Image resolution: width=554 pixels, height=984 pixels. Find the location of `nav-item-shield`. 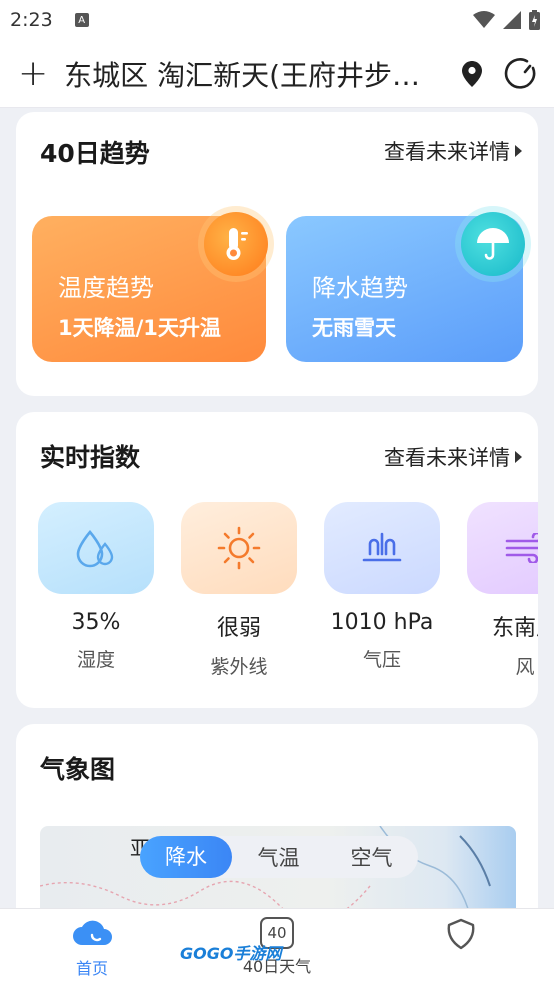

nav-item-shield is located at coordinates (461, 936).